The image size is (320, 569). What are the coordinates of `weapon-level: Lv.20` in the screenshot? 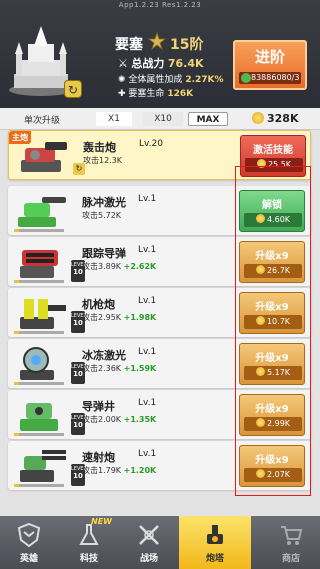 It's located at (151, 144).